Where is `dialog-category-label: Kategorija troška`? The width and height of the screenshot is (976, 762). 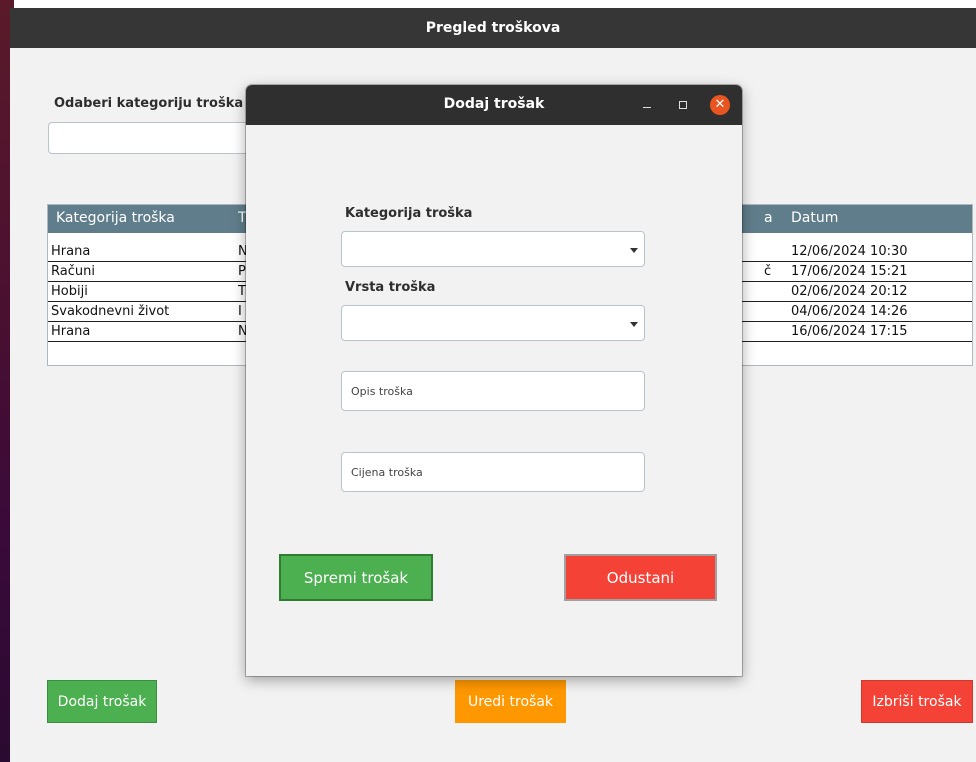
dialog-category-label: Kategorija troška is located at coordinates (409, 213).